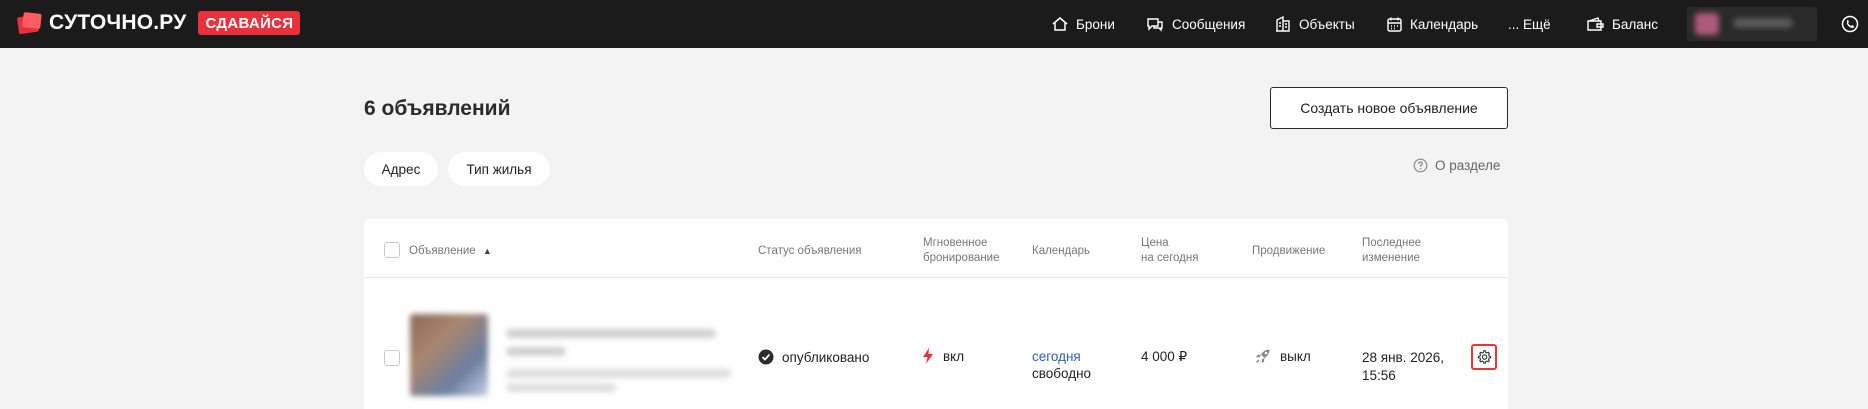  What do you see at coordinates (499, 169) in the screenshot?
I see `filter-property-type: Тип жилья` at bounding box center [499, 169].